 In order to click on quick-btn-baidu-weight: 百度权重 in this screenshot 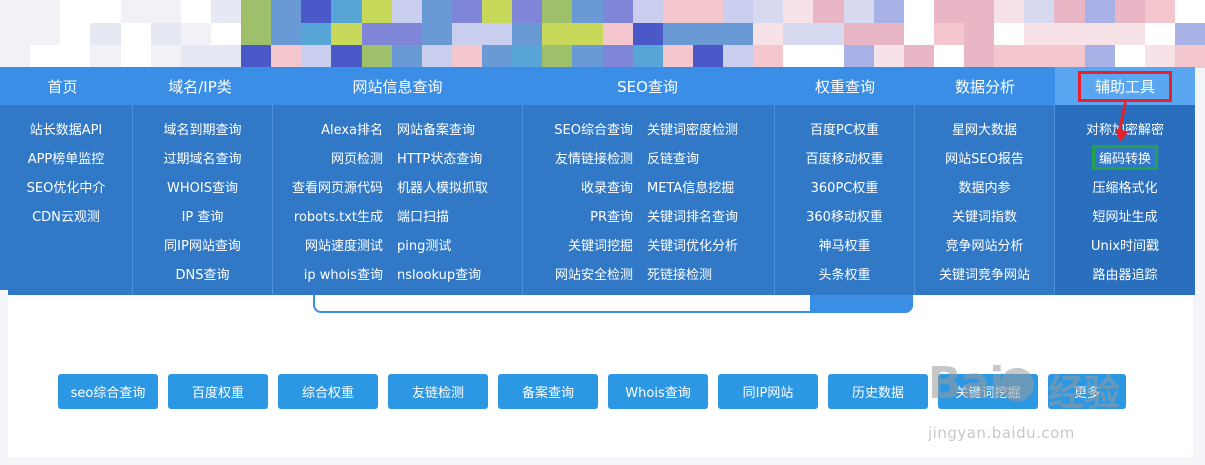, I will do `click(218, 391)`.